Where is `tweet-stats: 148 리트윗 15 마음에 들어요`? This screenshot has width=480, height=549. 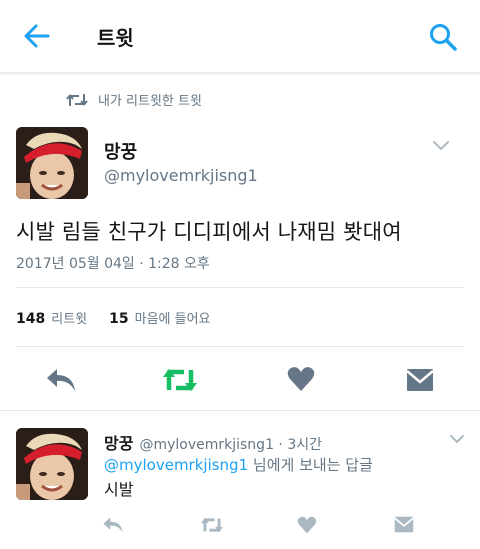 tweet-stats: 148 리트윗 15 마음에 들어요 is located at coordinates (113, 317).